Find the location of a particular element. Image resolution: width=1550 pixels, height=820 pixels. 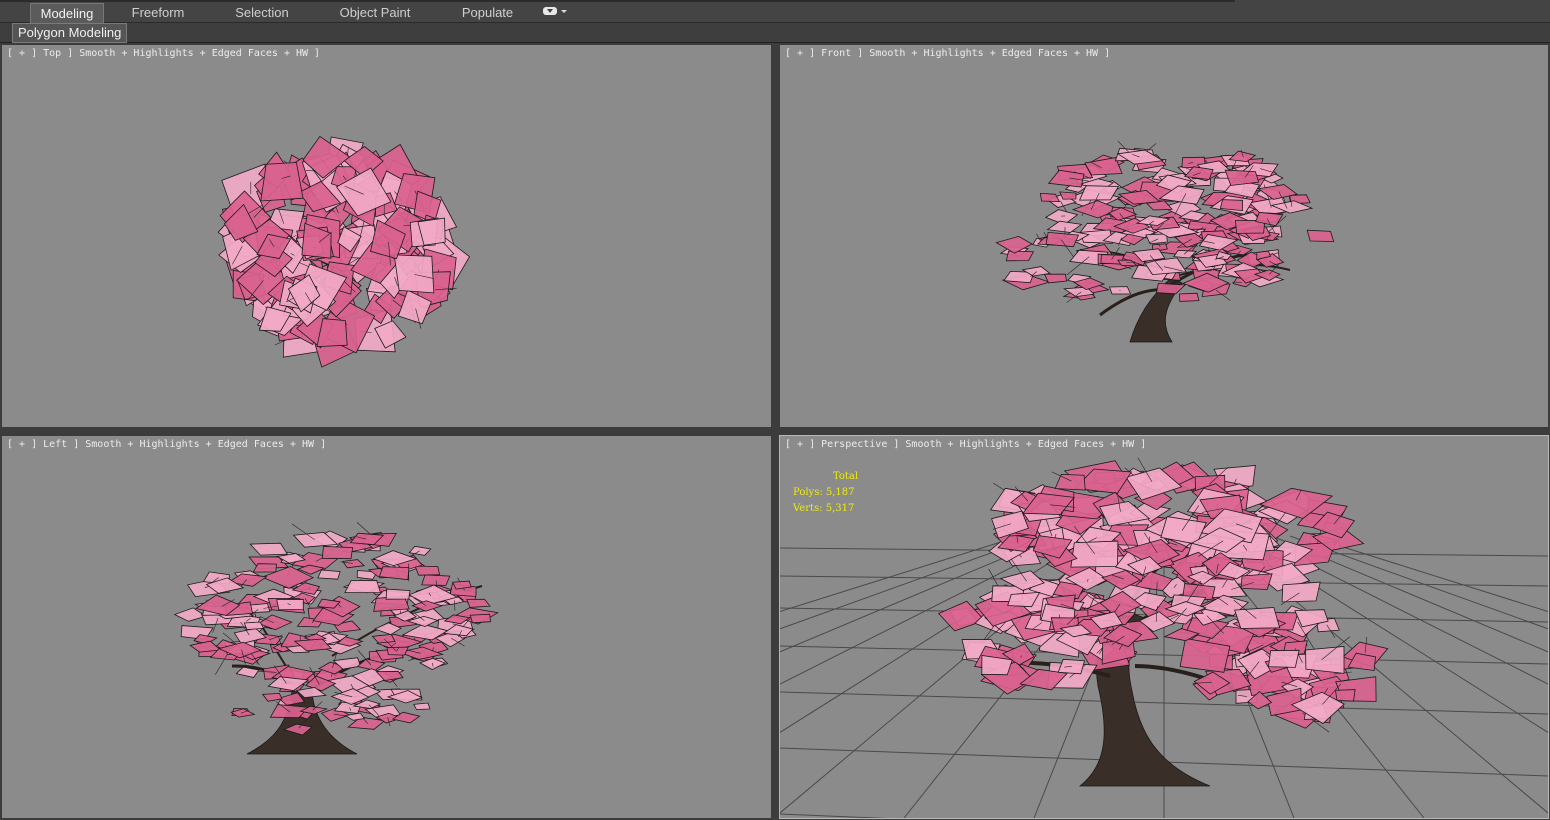

ribbon-options-dropdown is located at coordinates (555, 12).